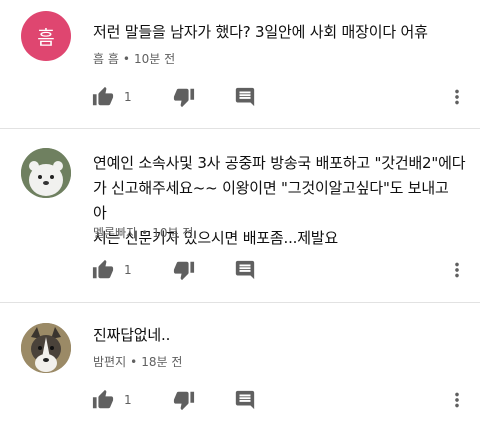 The height and width of the screenshot is (430, 480). What do you see at coordinates (279, 335) in the screenshot?
I see `comment-text: 진짜답없네..` at bounding box center [279, 335].